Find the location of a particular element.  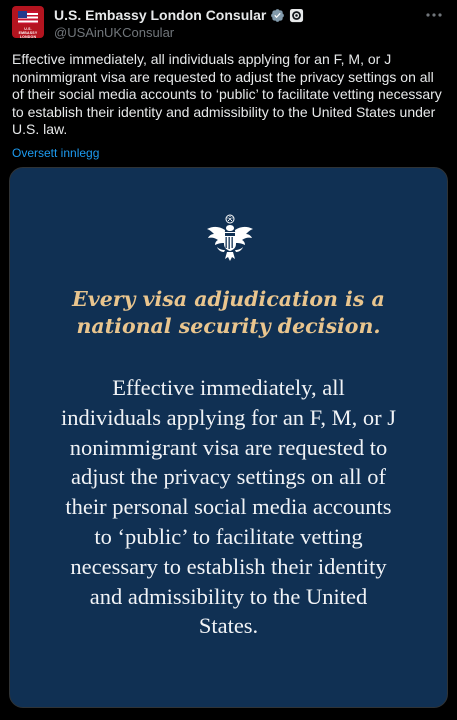

more-icon is located at coordinates (434, 15).